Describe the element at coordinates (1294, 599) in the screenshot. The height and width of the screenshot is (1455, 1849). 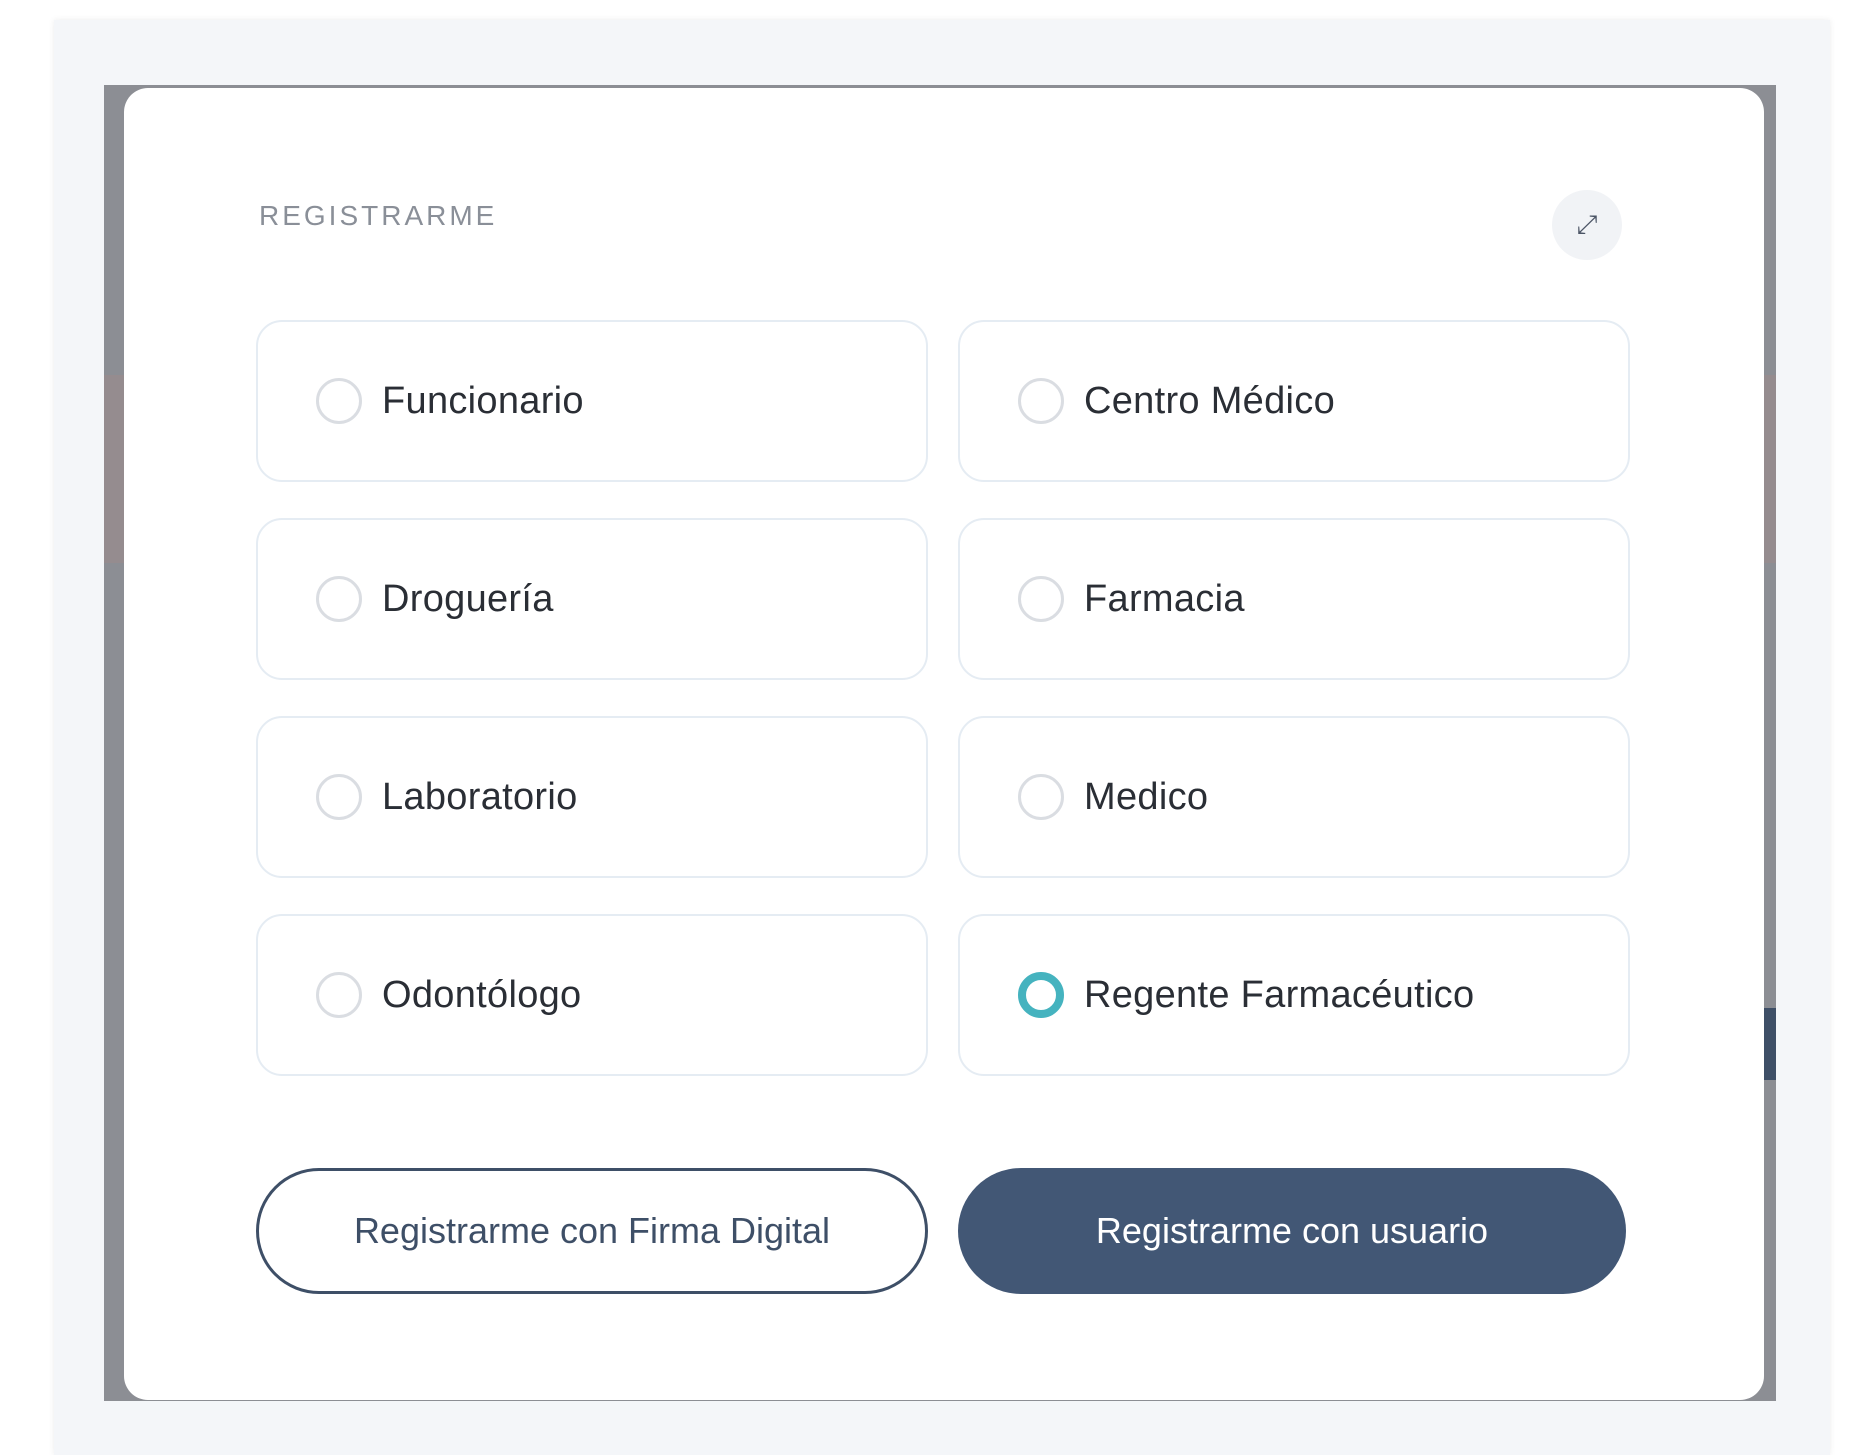
I see `option-farmacia: Farmacia` at that location.